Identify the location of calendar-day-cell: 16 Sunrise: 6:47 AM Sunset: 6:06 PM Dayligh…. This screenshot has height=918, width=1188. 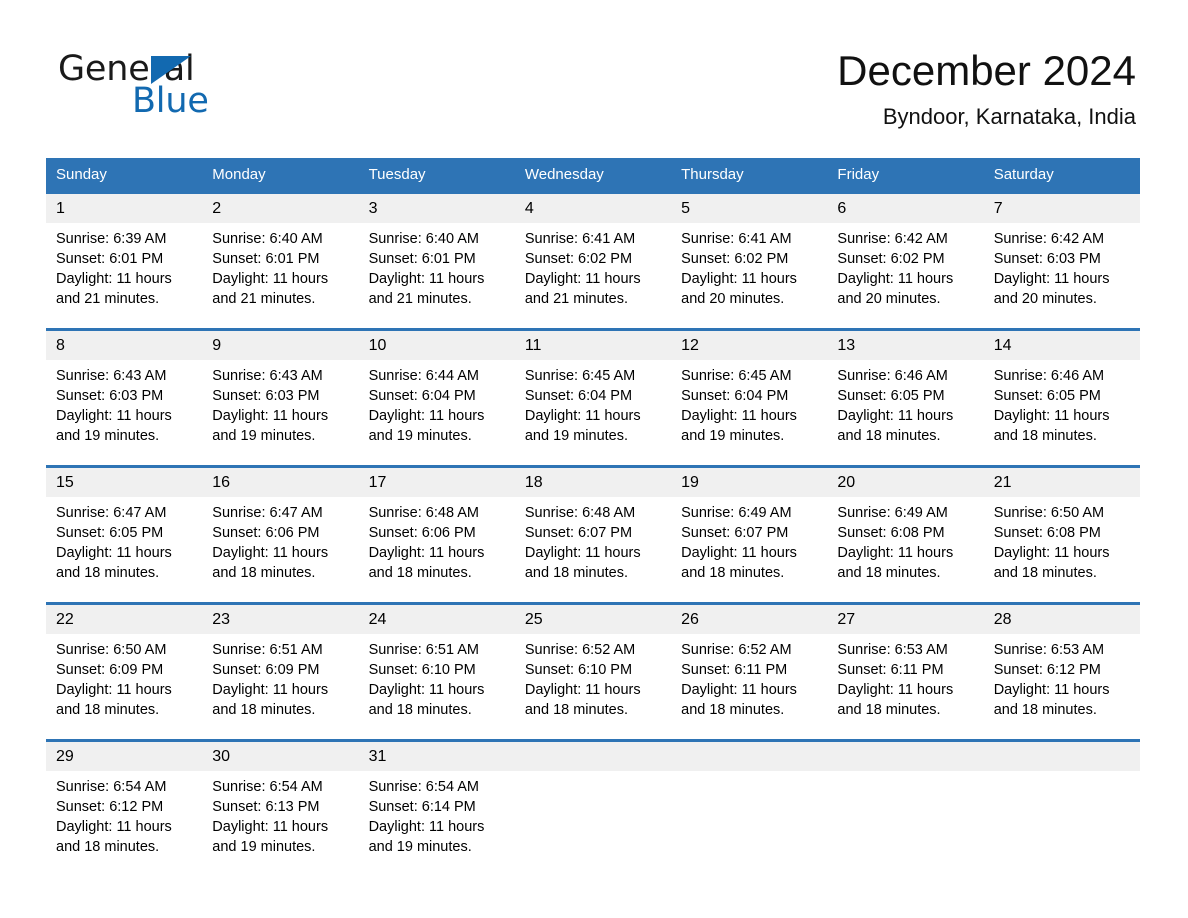
(280, 525).